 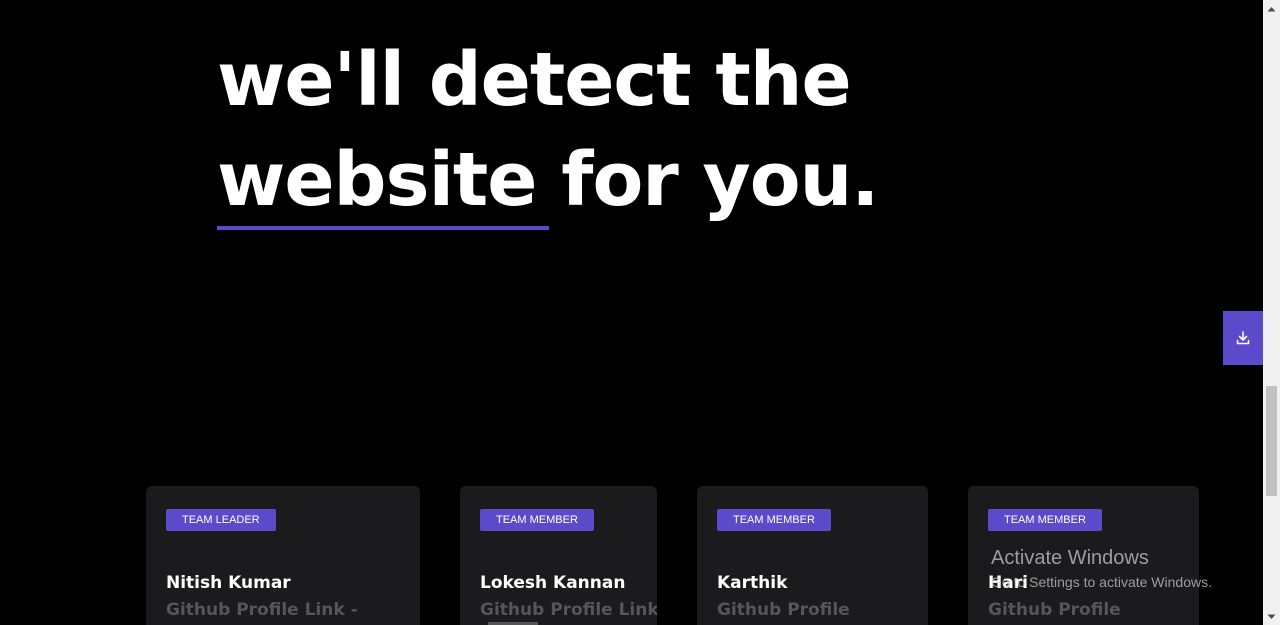 What do you see at coordinates (1271, 616) in the screenshot?
I see `scroll-down-arrow-icon` at bounding box center [1271, 616].